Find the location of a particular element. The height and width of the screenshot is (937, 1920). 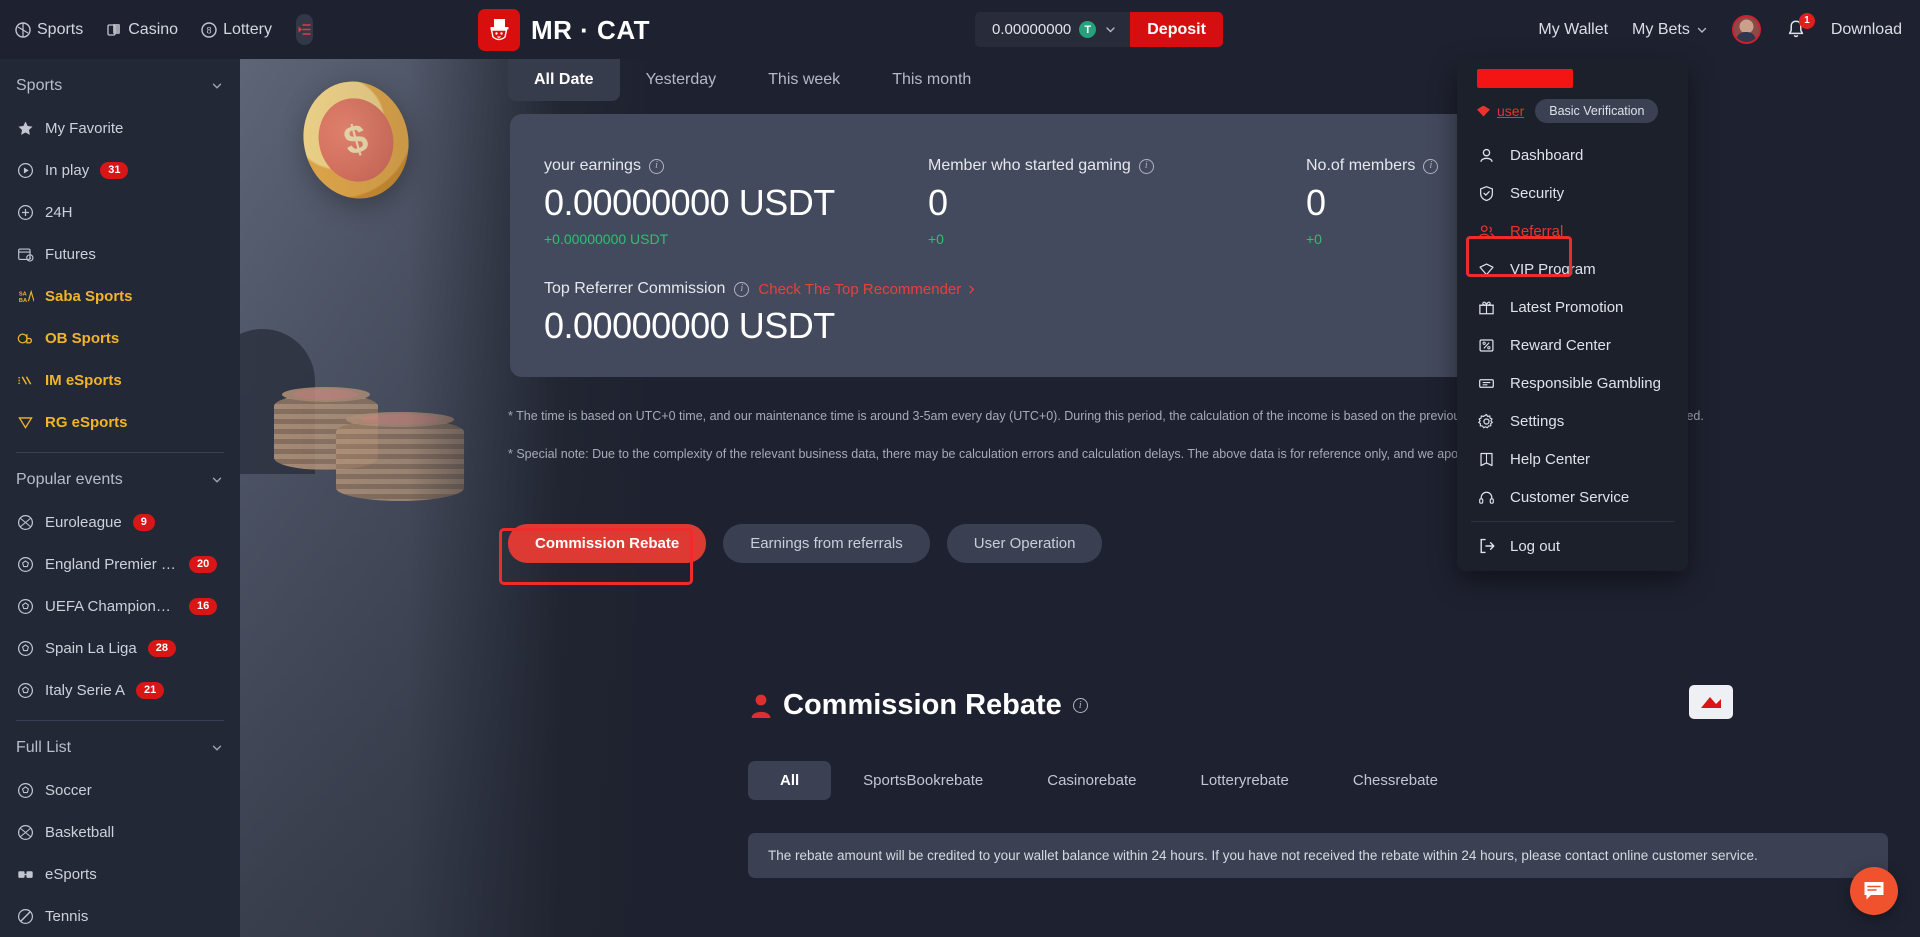

rebate-tab-chessrebate: Chessrebate is located at coordinates (1395, 780).